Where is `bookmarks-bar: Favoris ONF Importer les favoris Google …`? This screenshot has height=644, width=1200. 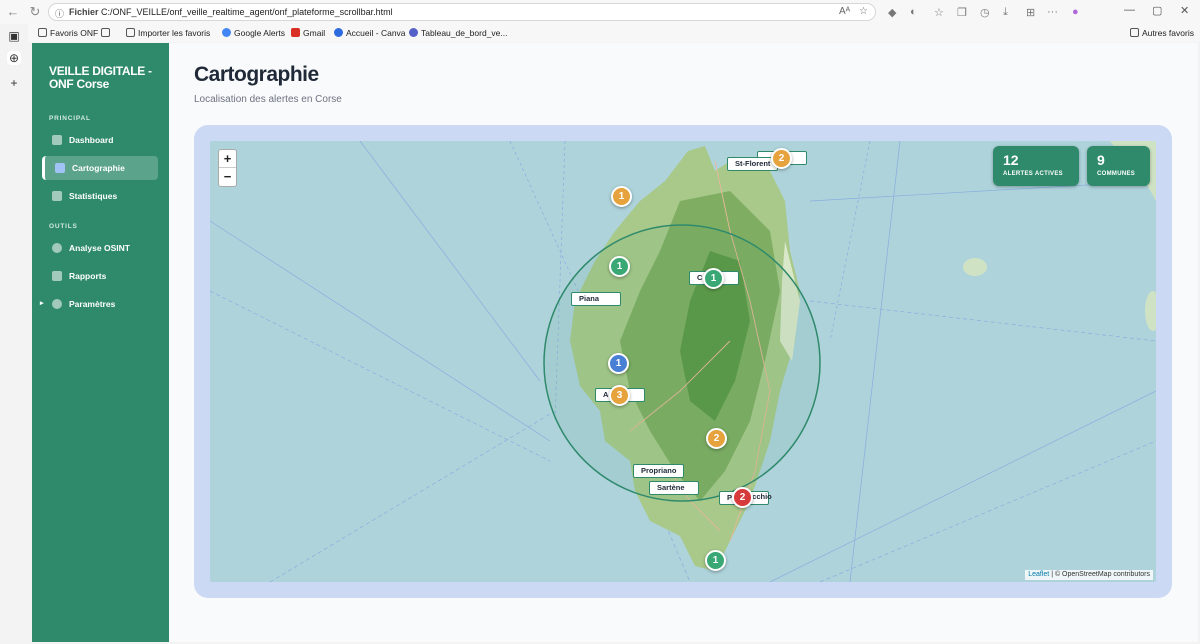 bookmarks-bar: Favoris ONF Importer les favoris Google … is located at coordinates (614, 33).